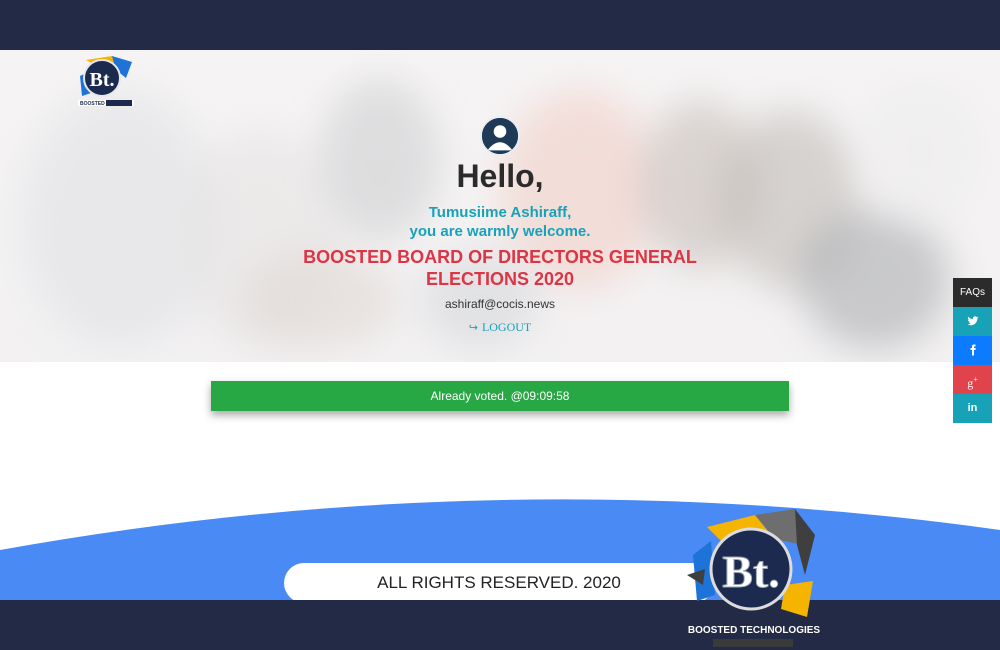  Describe the element at coordinates (500, 25) in the screenshot. I see `top-band` at that location.